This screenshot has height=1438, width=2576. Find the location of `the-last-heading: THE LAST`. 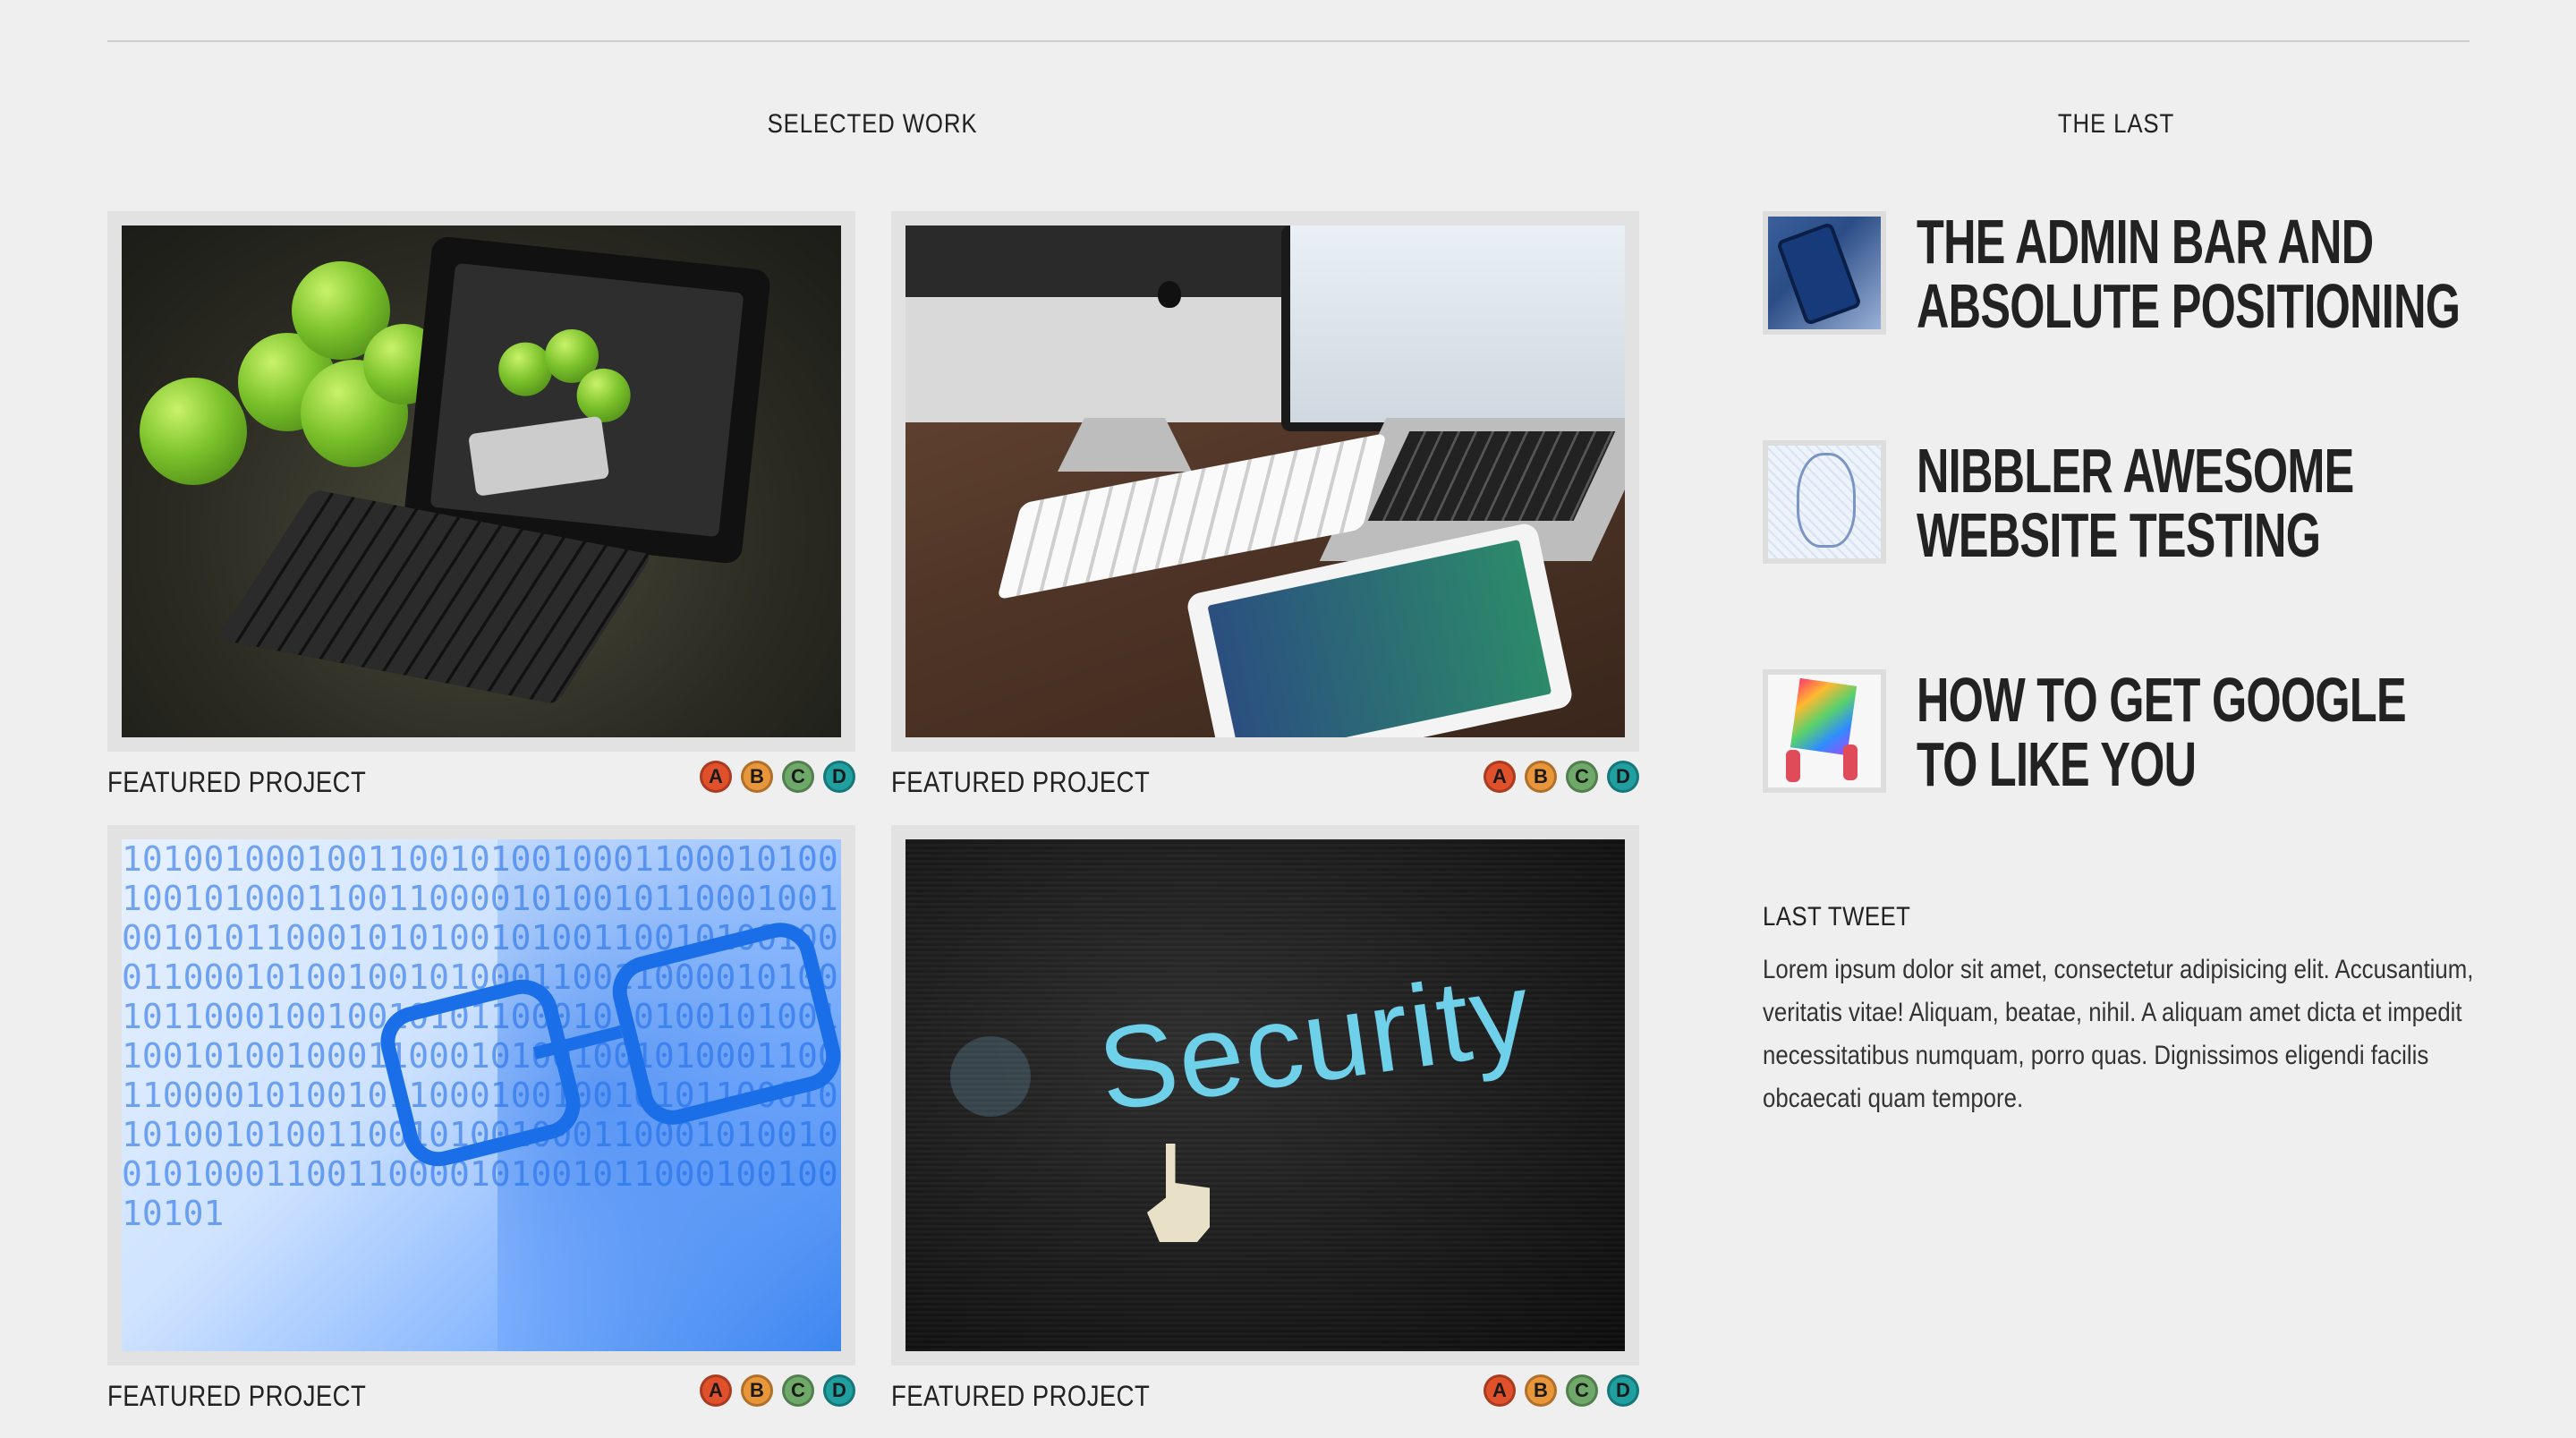

the-last-heading: THE LAST is located at coordinates (2116, 124).